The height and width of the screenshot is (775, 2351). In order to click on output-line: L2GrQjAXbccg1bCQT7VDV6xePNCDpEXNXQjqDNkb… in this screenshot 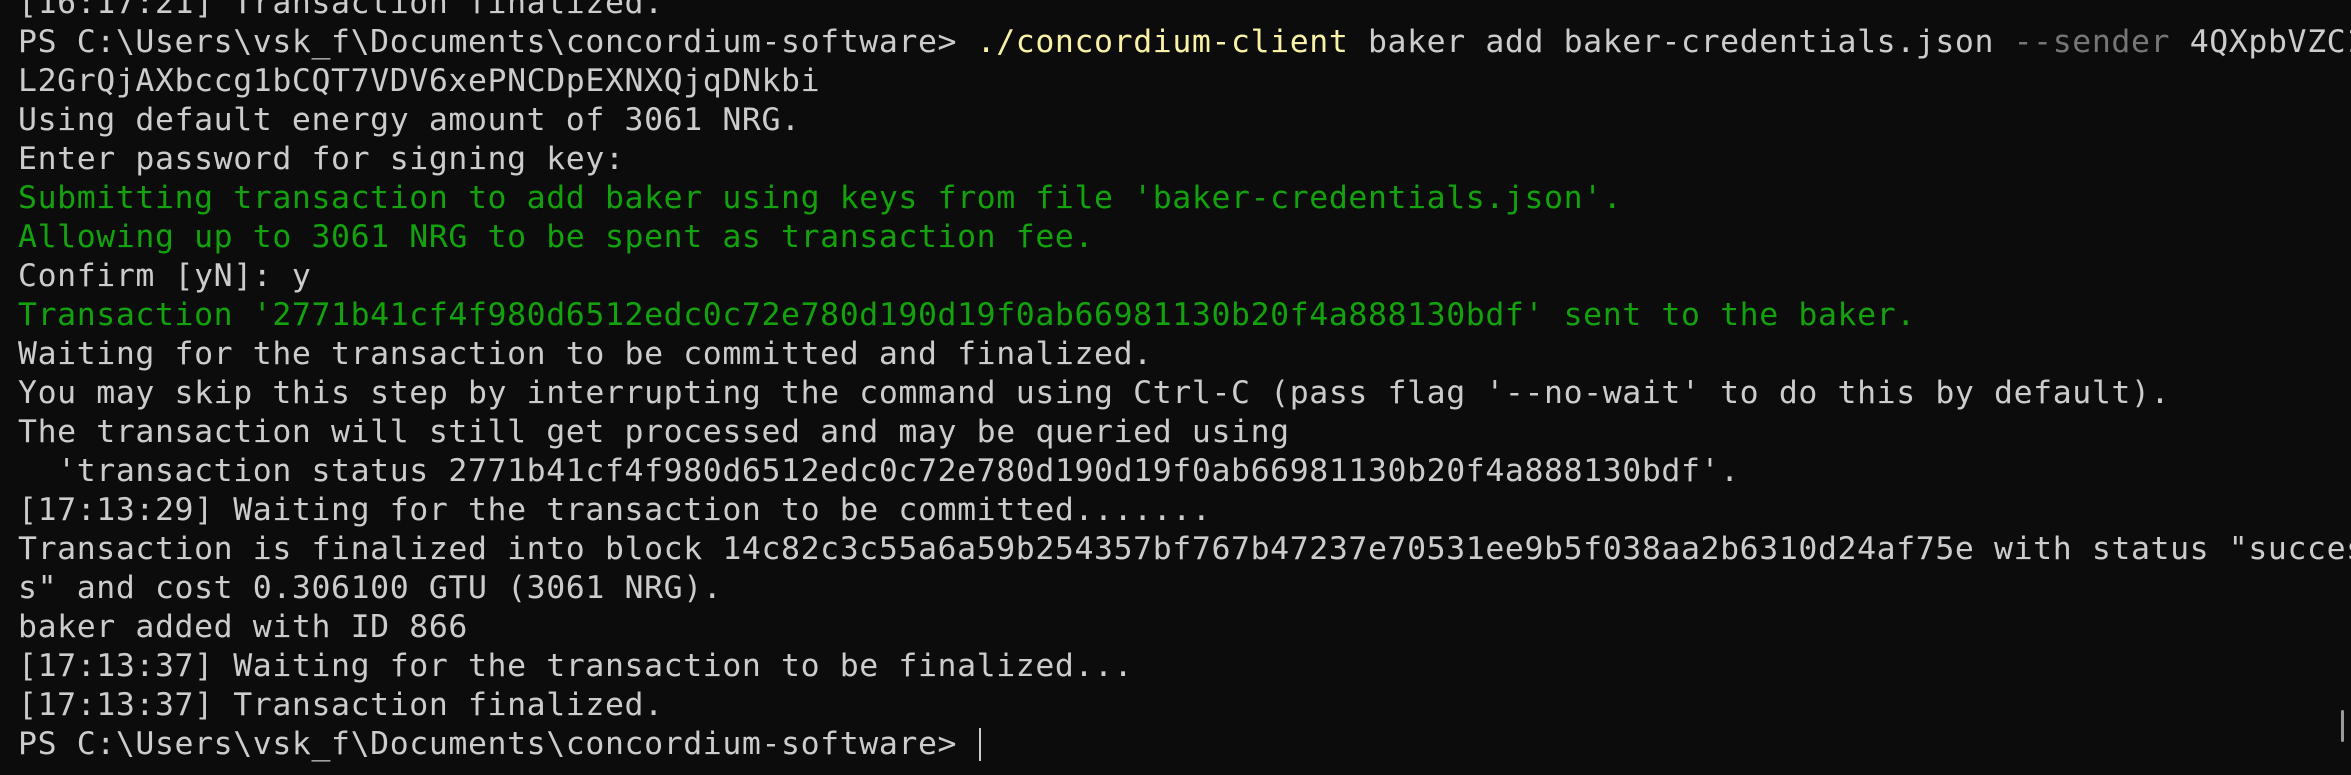, I will do `click(1184, 81)`.